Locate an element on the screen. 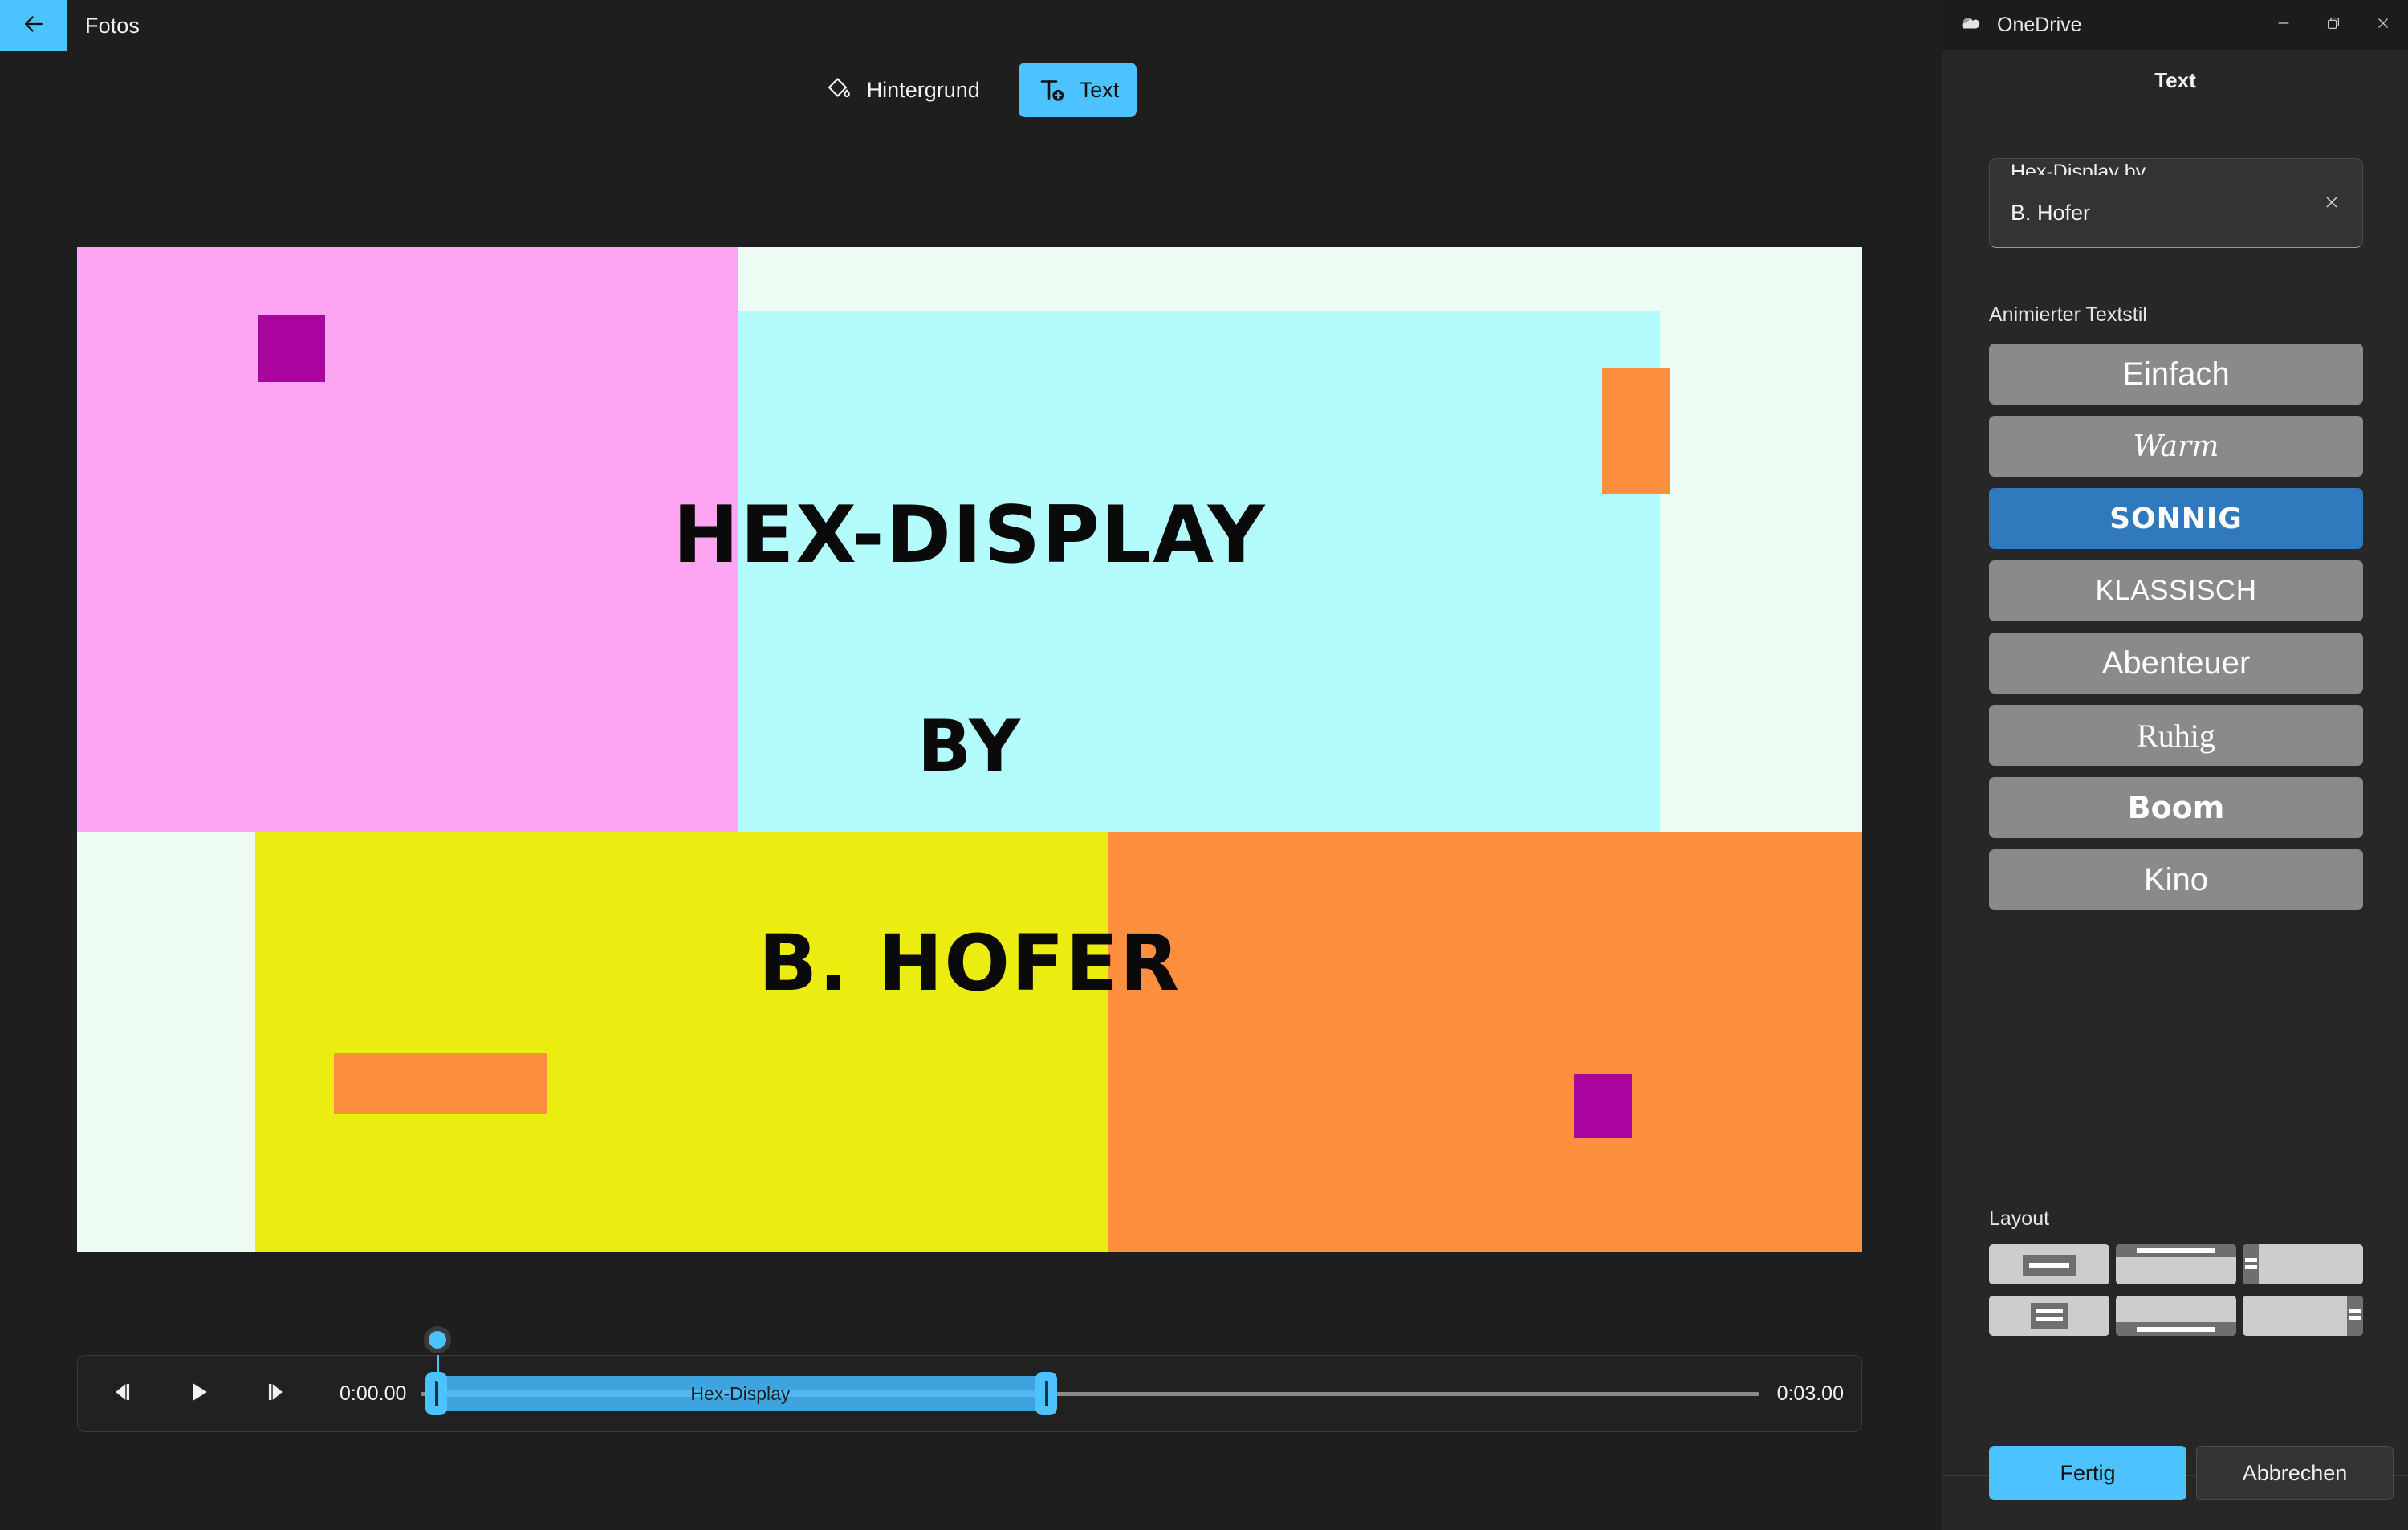  style-label: Abenteuer is located at coordinates (2176, 663).